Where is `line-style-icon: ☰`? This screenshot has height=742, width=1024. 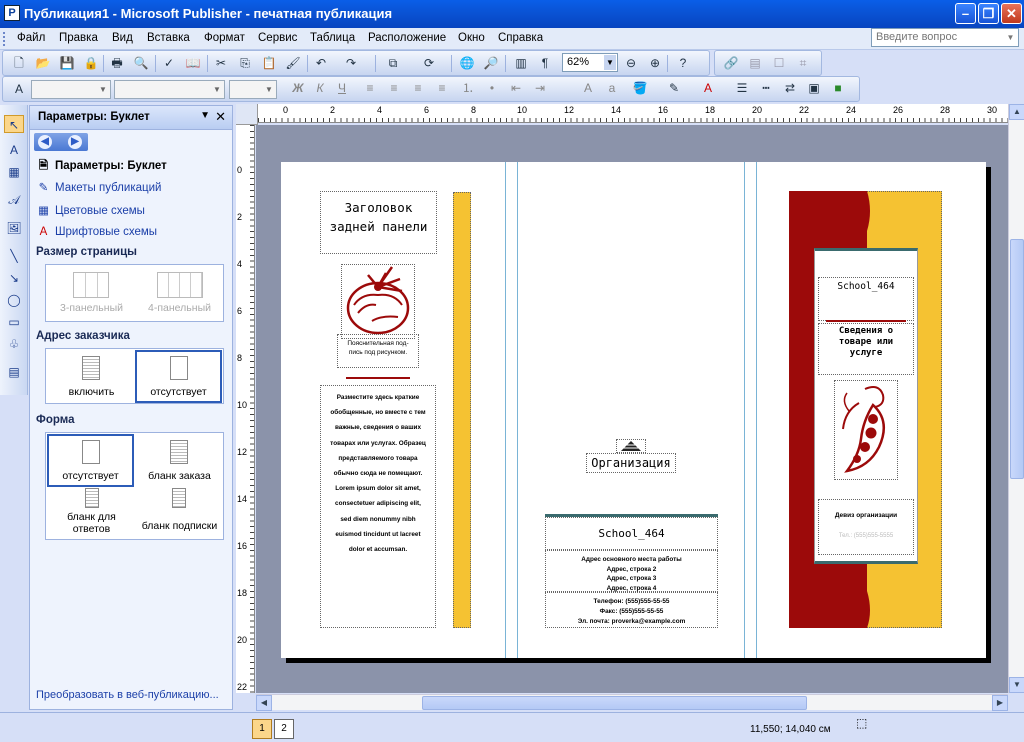
line-style-icon: ☰ is located at coordinates (742, 88).